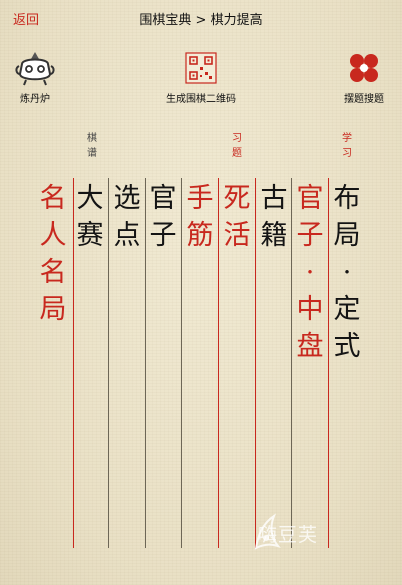 The height and width of the screenshot is (585, 402). Describe the element at coordinates (90, 217) in the screenshot. I see `column-dasai: 大赛` at that location.